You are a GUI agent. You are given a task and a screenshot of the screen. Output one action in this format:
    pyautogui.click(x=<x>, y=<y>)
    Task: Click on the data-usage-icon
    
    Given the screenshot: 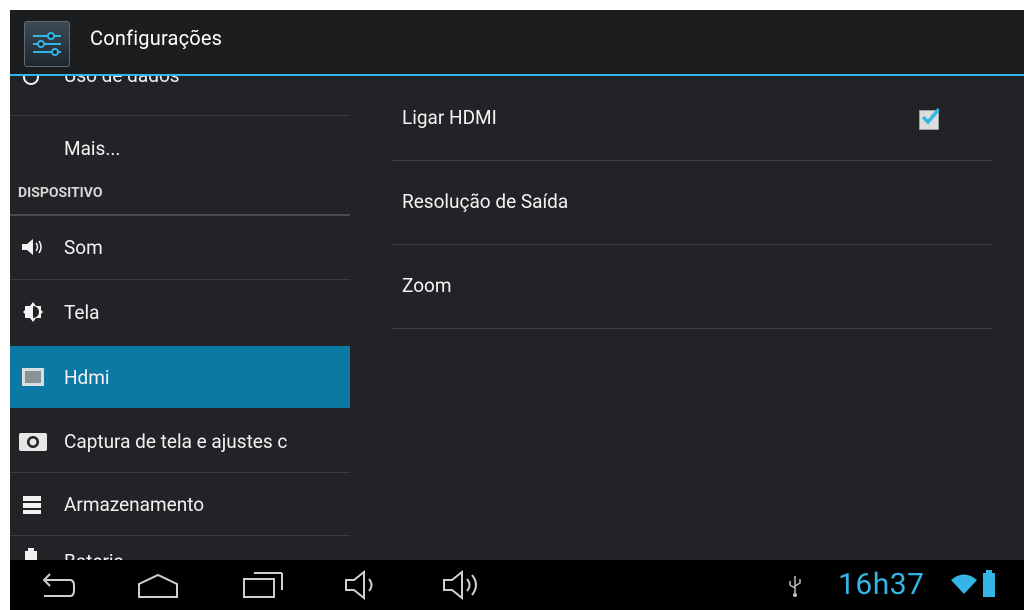 What is the action you would take?
    pyautogui.click(x=31, y=83)
    